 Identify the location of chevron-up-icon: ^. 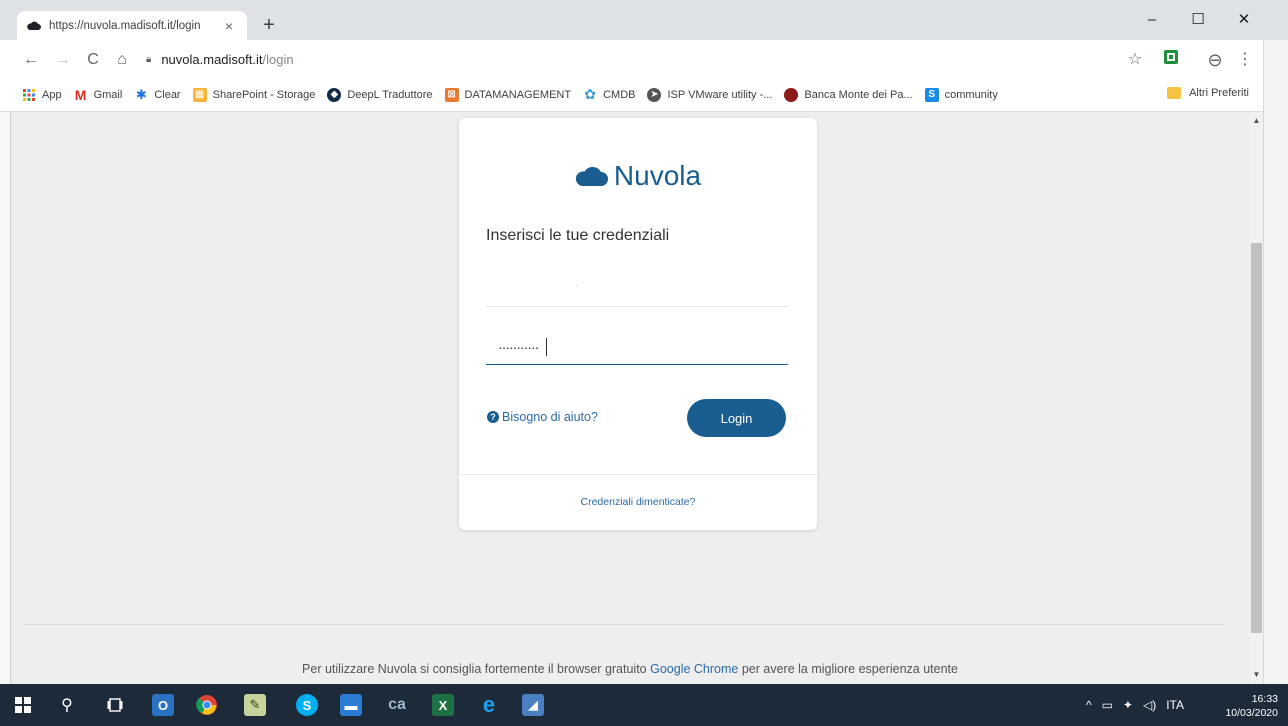
(1089, 705).